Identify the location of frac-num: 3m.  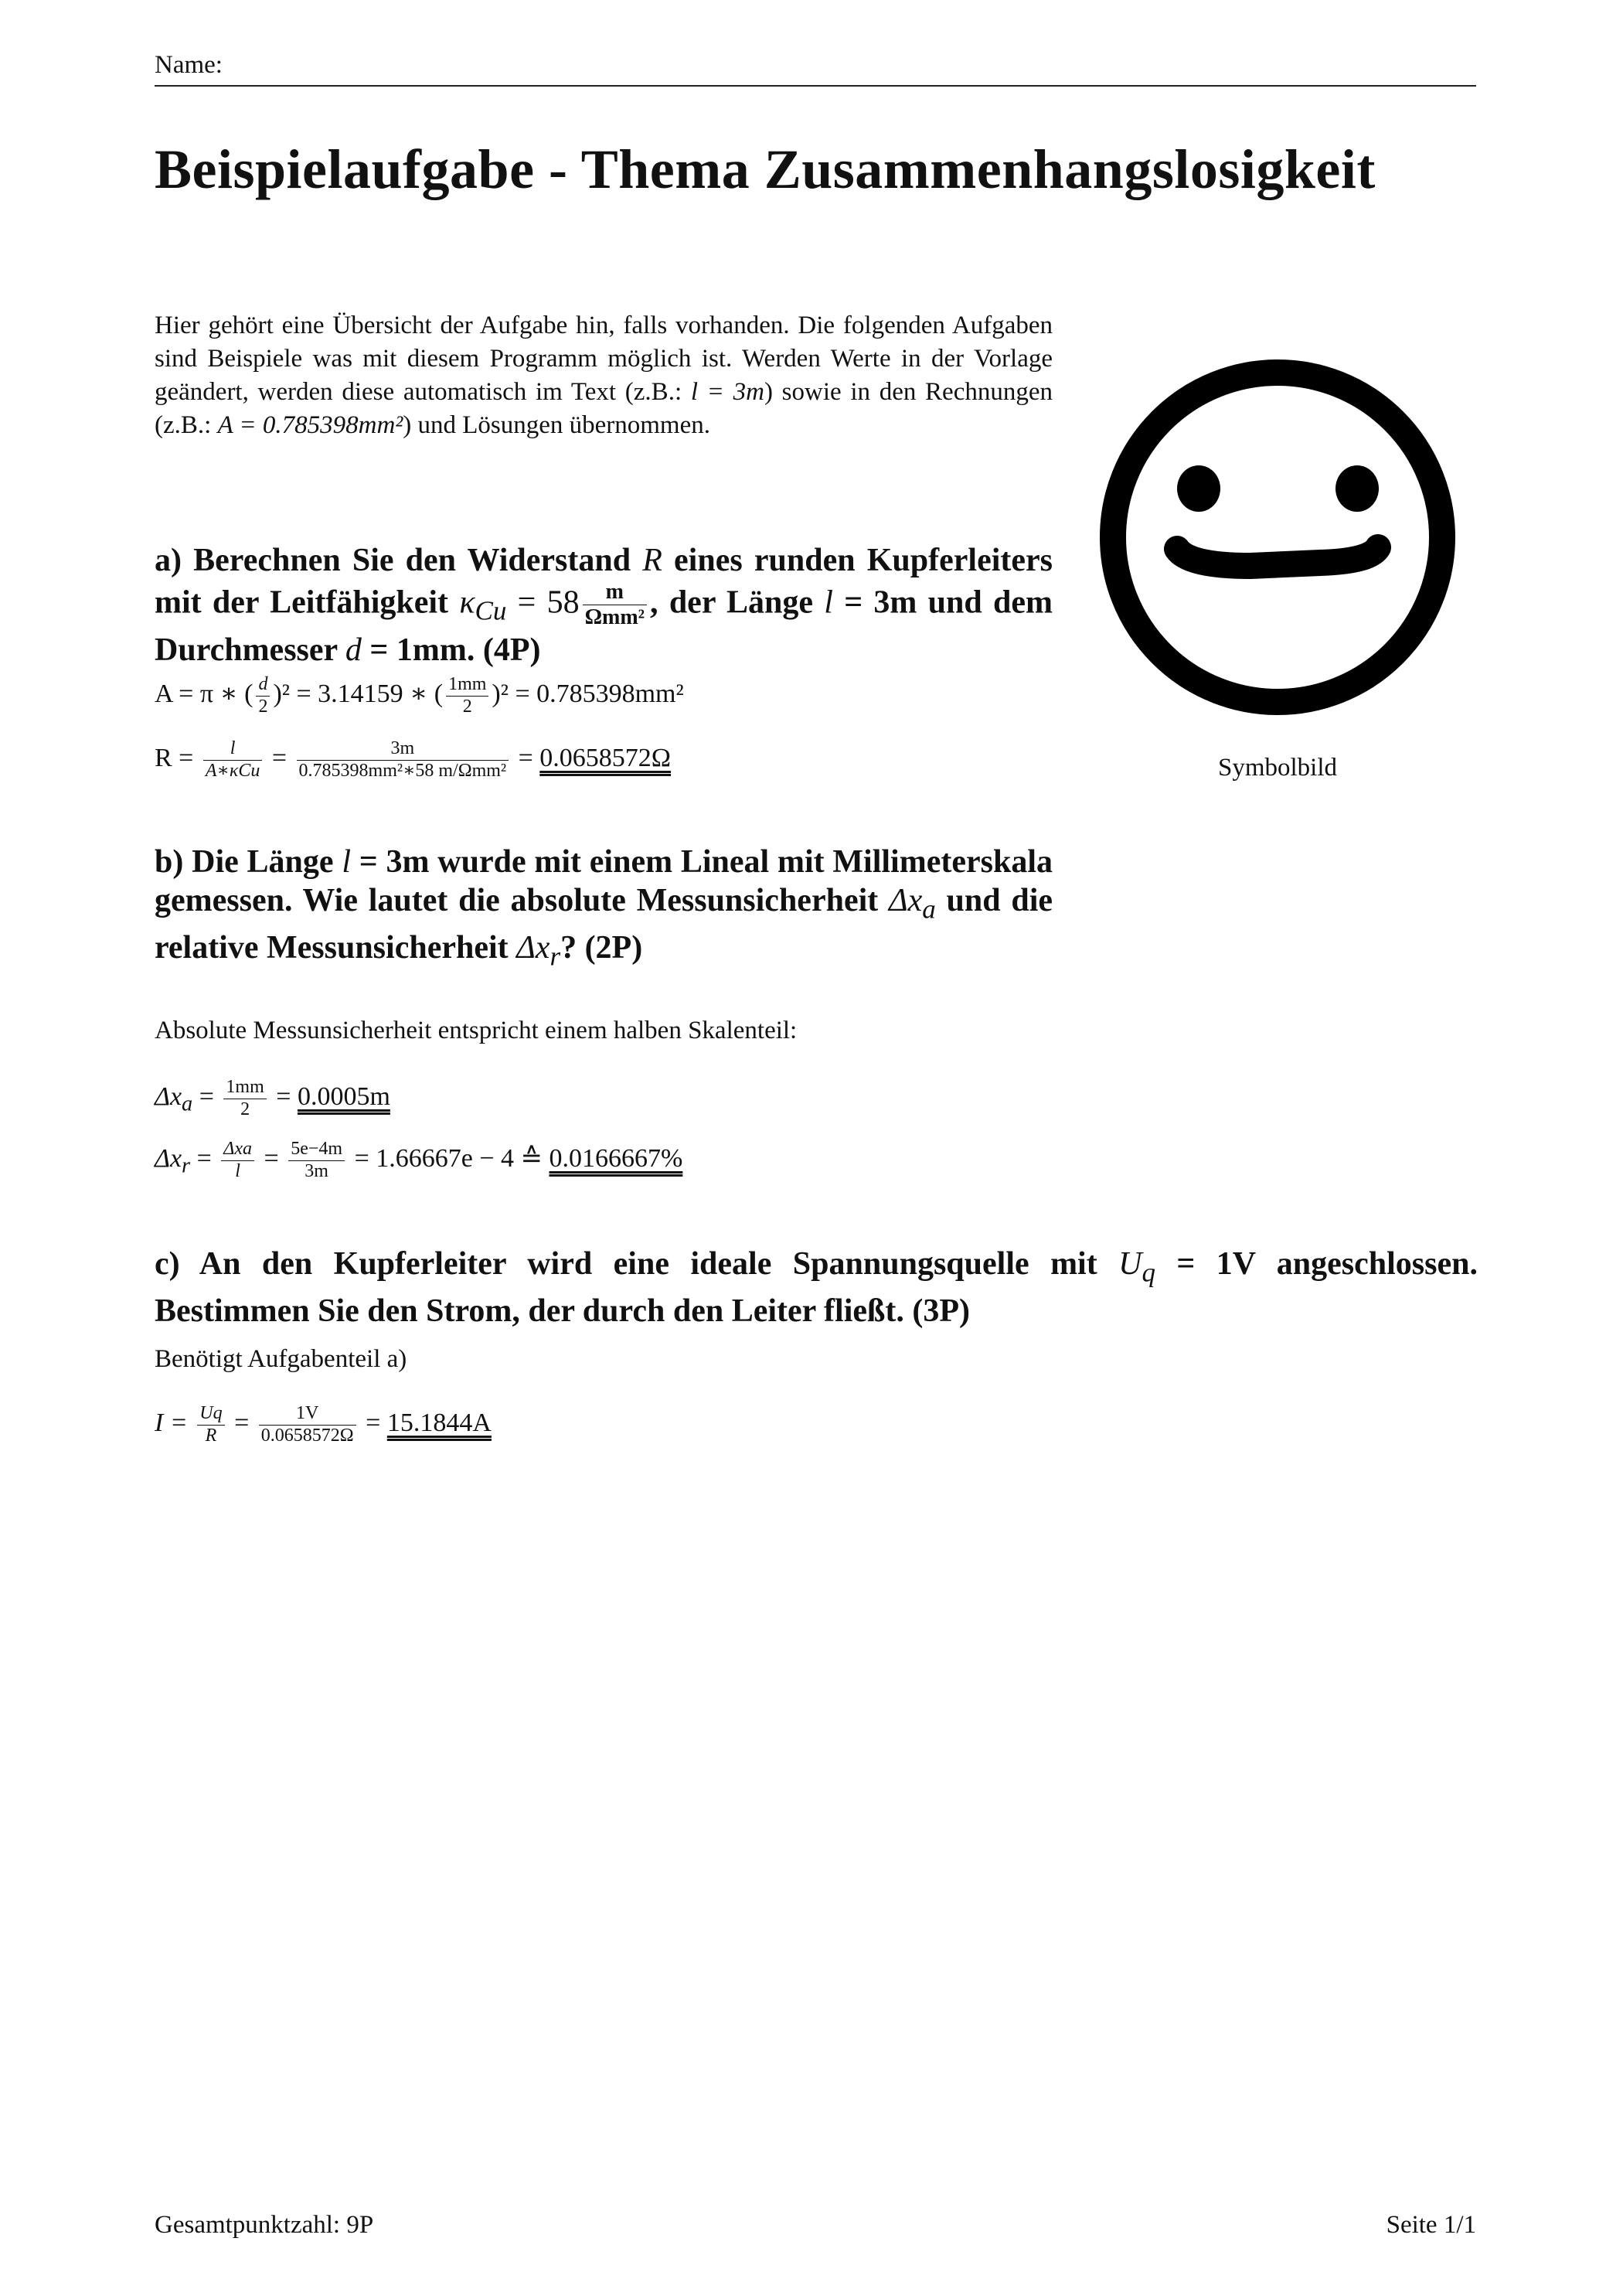
(402, 749).